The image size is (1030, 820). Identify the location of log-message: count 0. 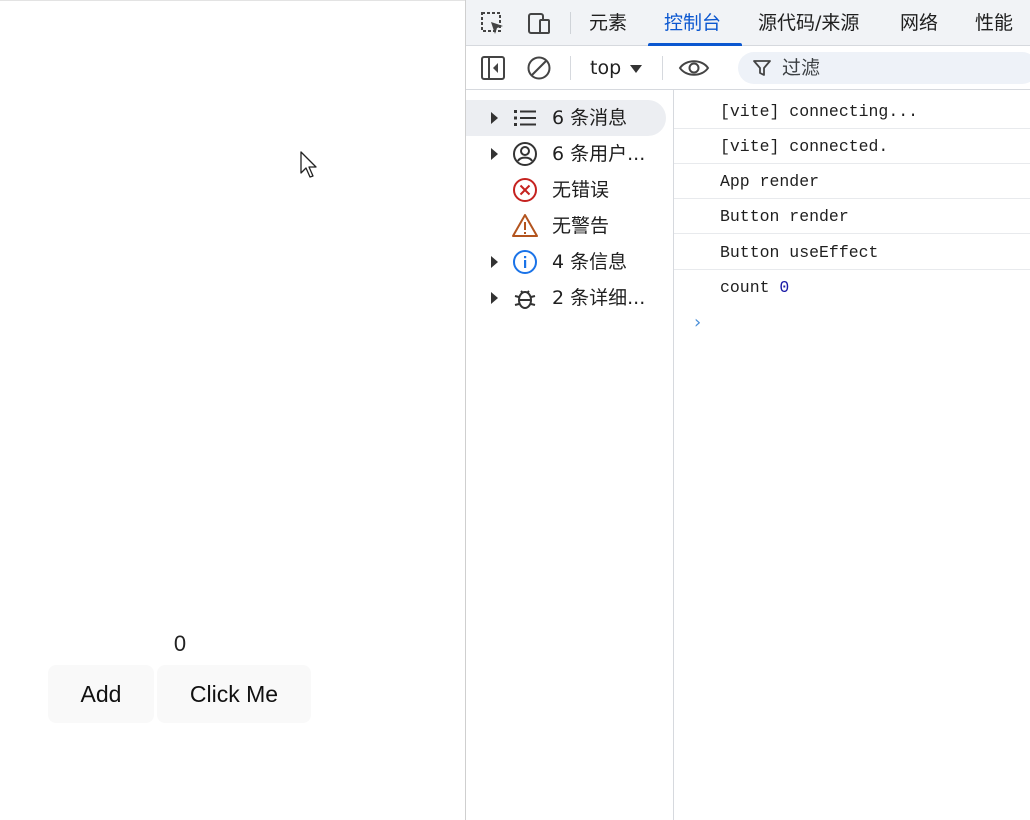
(754, 287).